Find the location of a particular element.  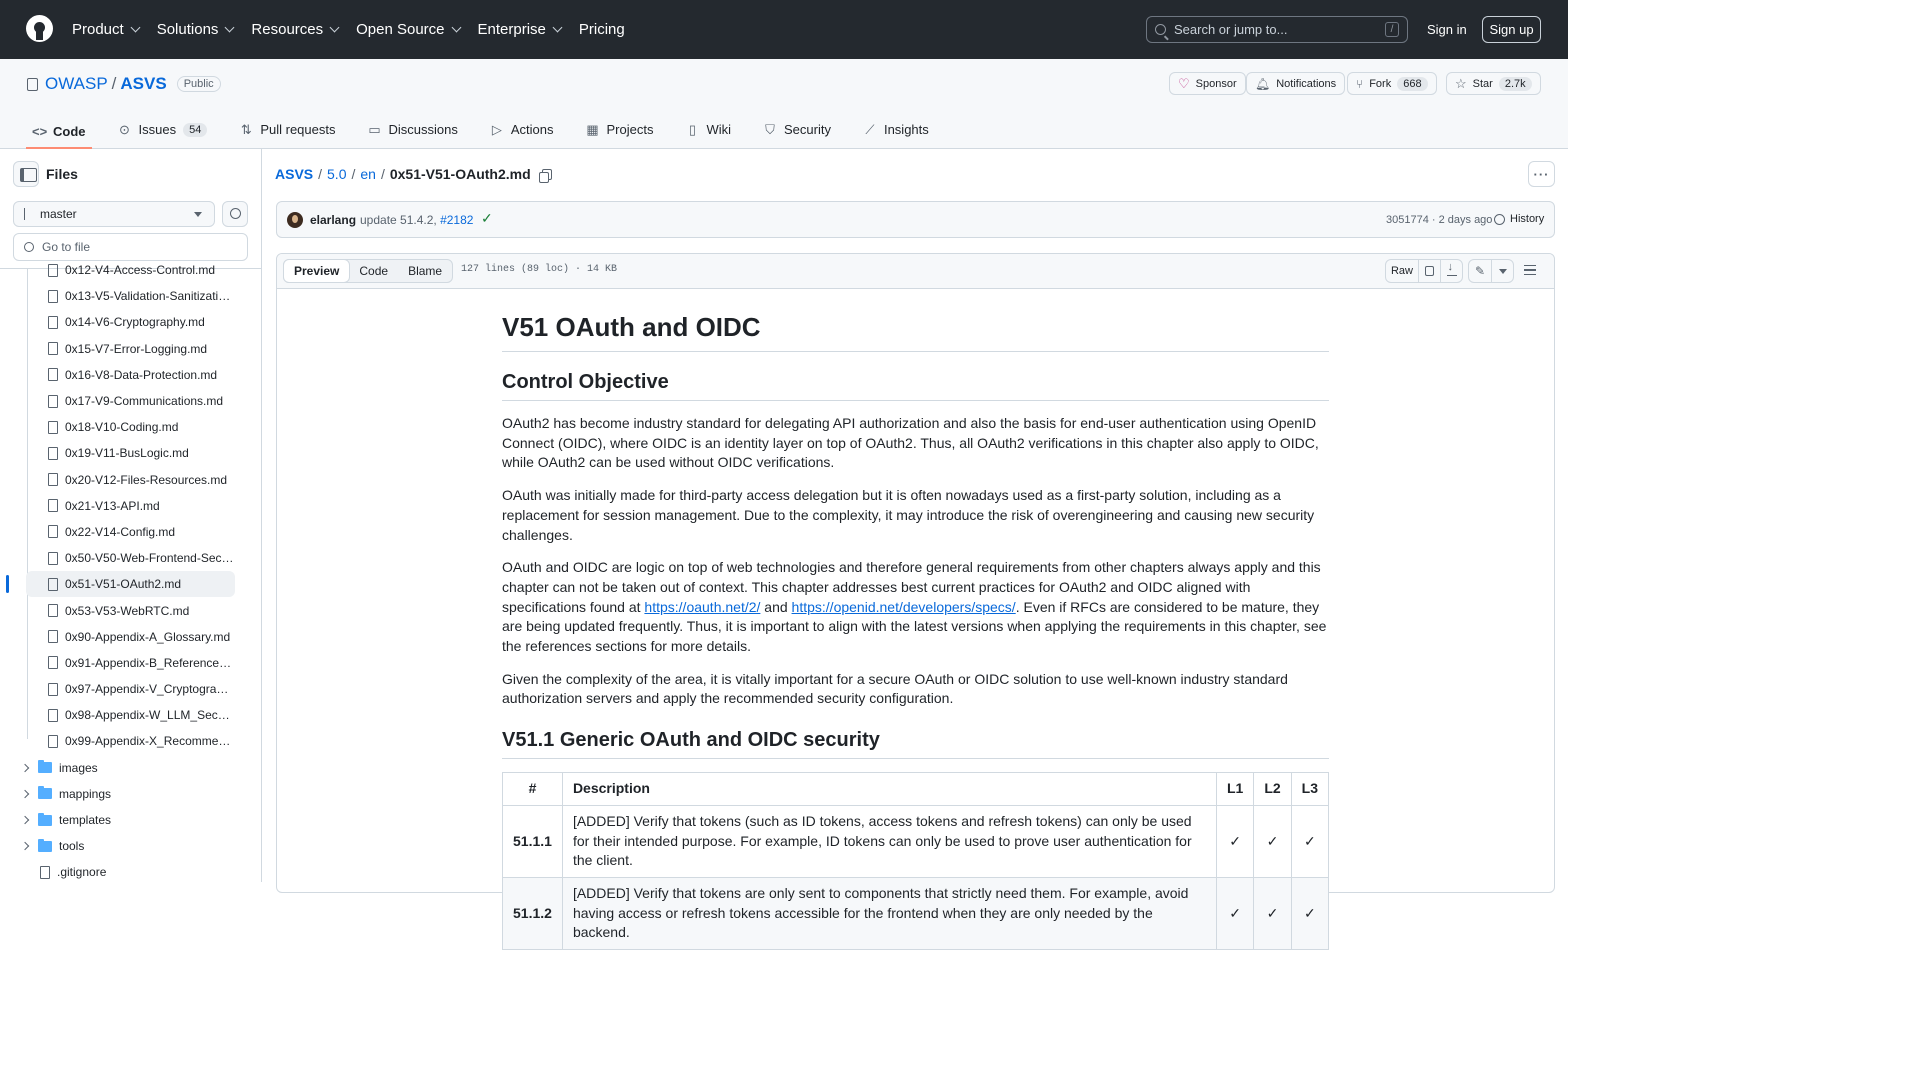

tree-item-file: 0x53-V53-WebRTC.md is located at coordinates (130, 610).